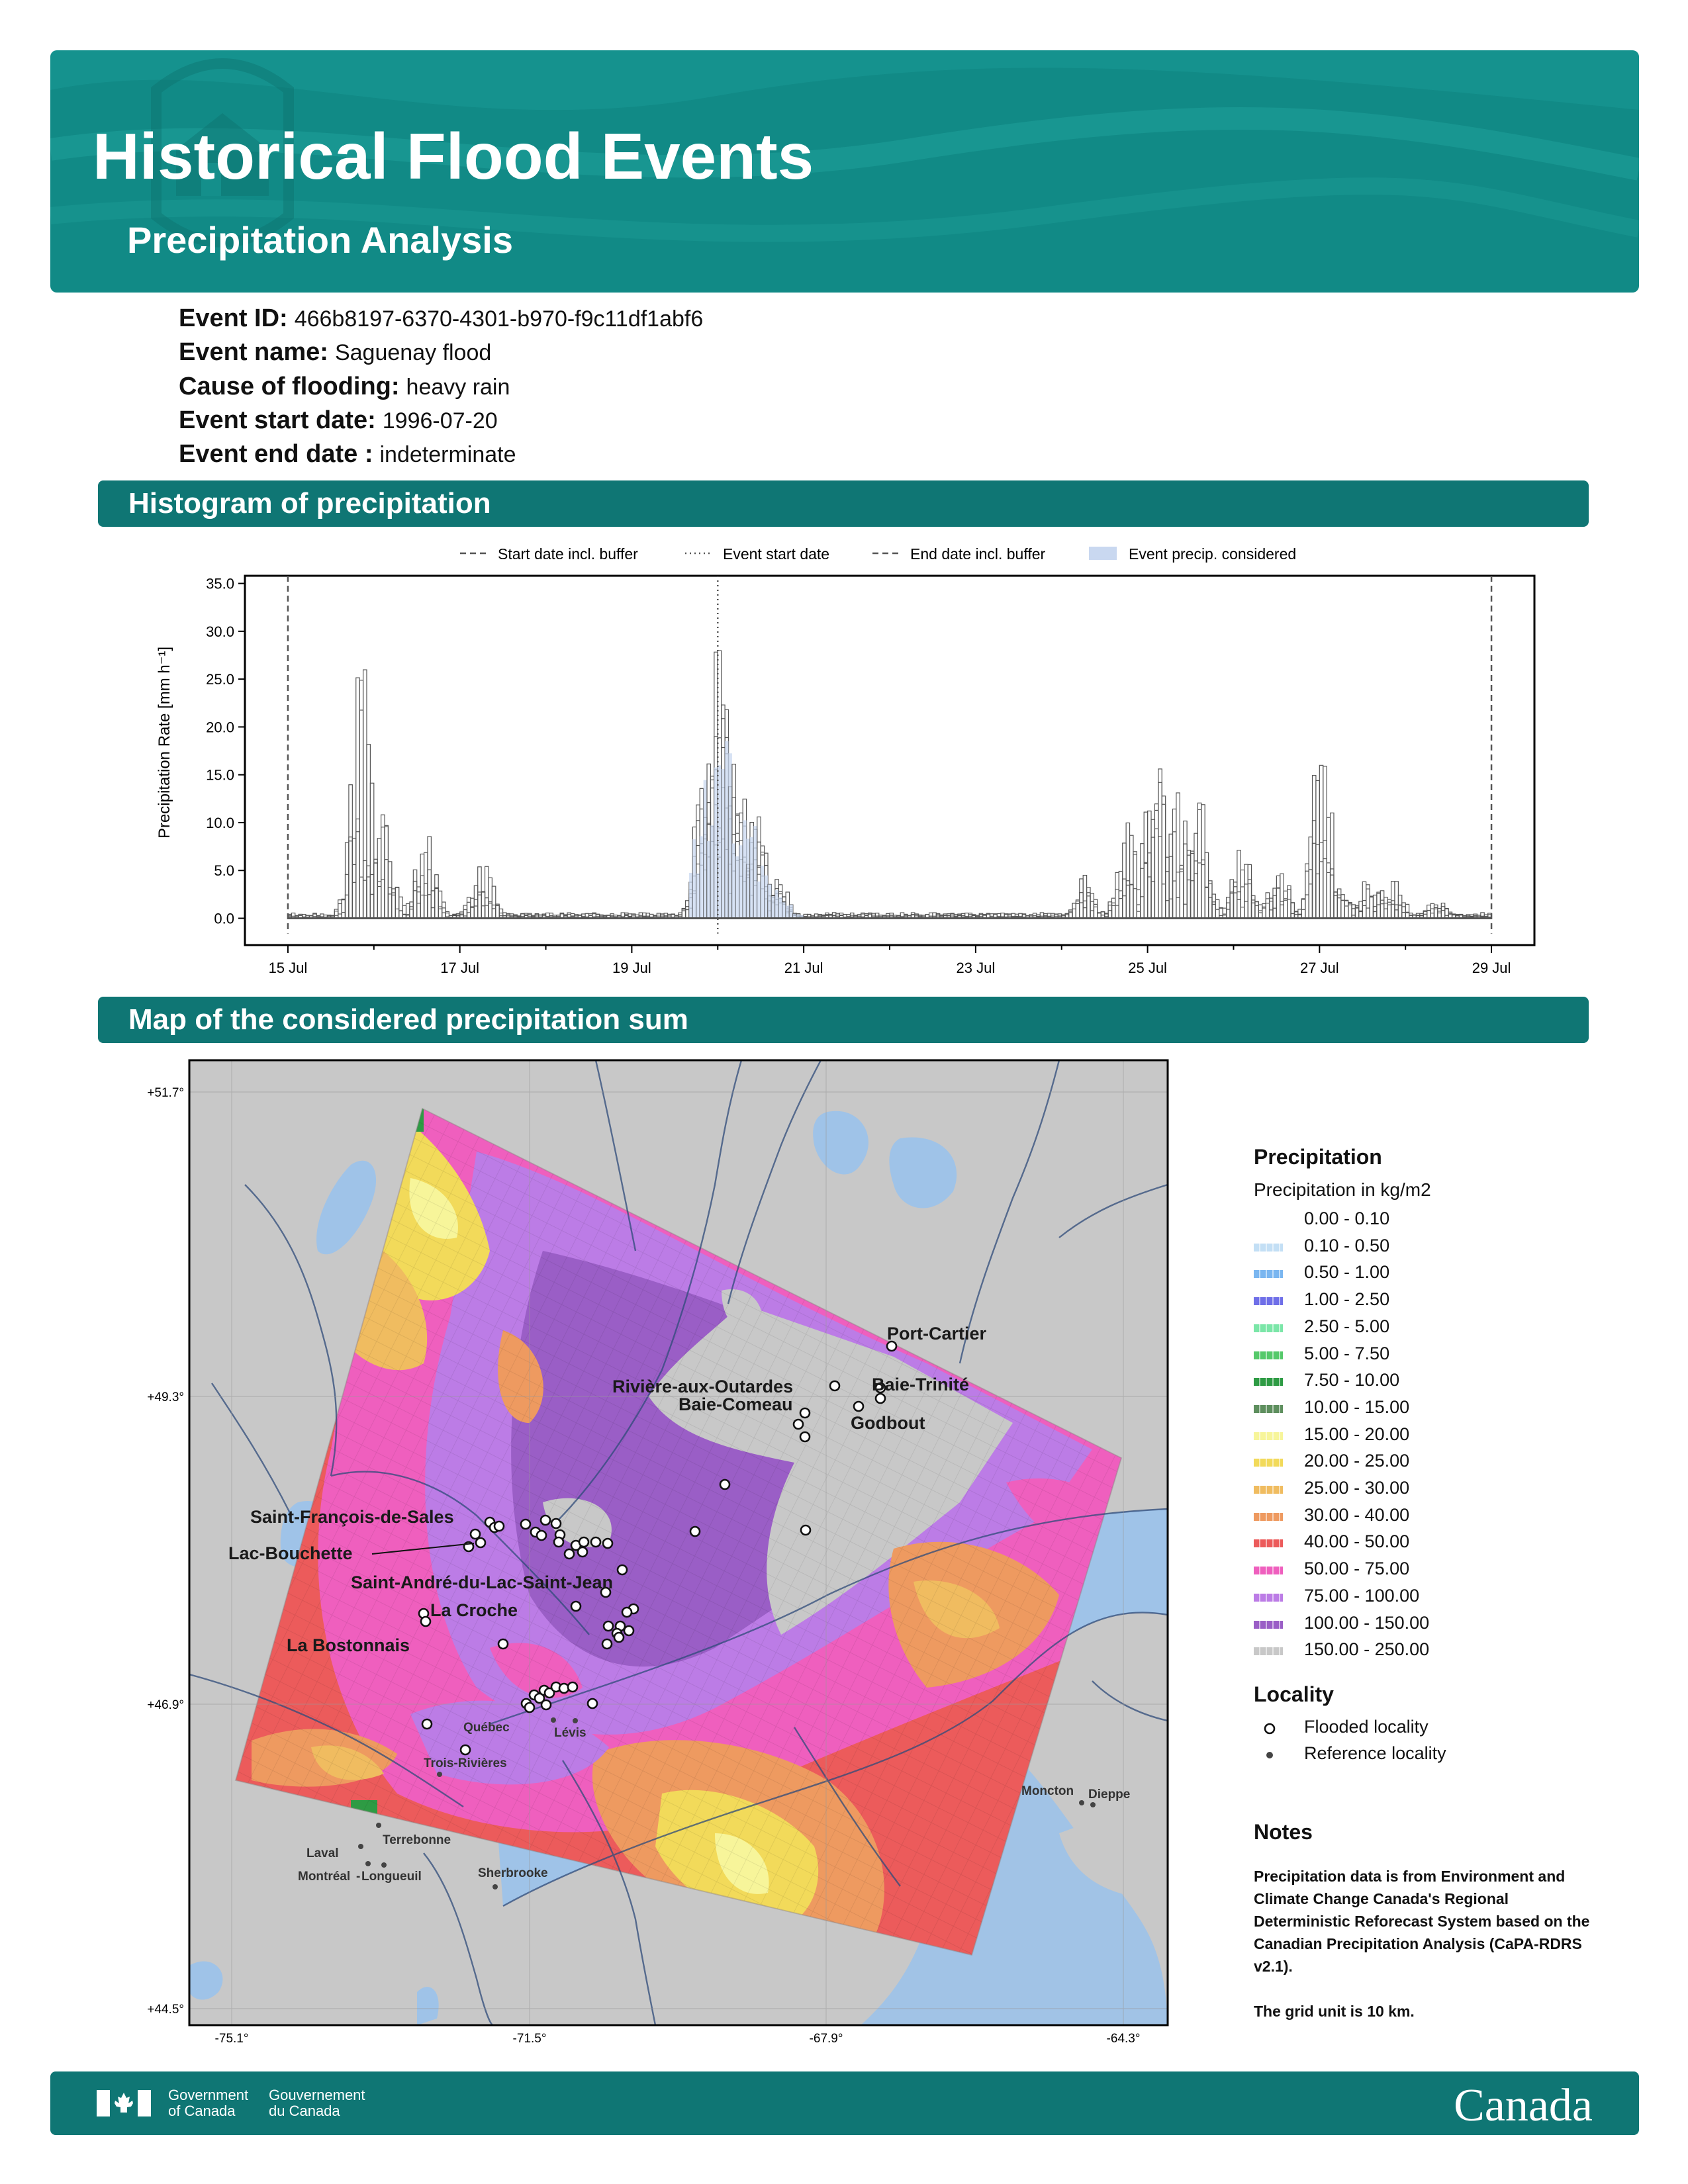 This screenshot has height=2184, width=1688. Describe the element at coordinates (347, 454) in the screenshot. I see `event-end-row: Event end date : indeterminate` at that location.